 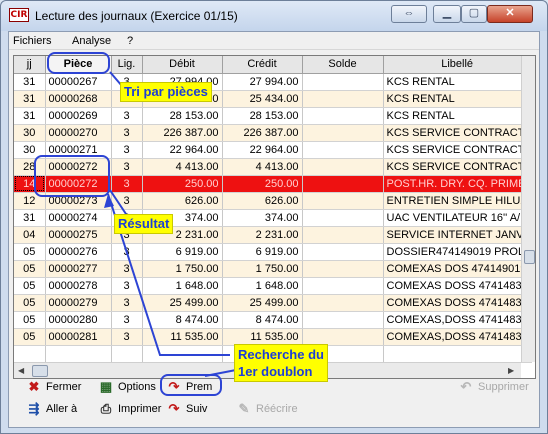 What do you see at coordinates (274, 41) in the screenshot?
I see `menu-bar: Fichiers Analyse ?` at bounding box center [274, 41].